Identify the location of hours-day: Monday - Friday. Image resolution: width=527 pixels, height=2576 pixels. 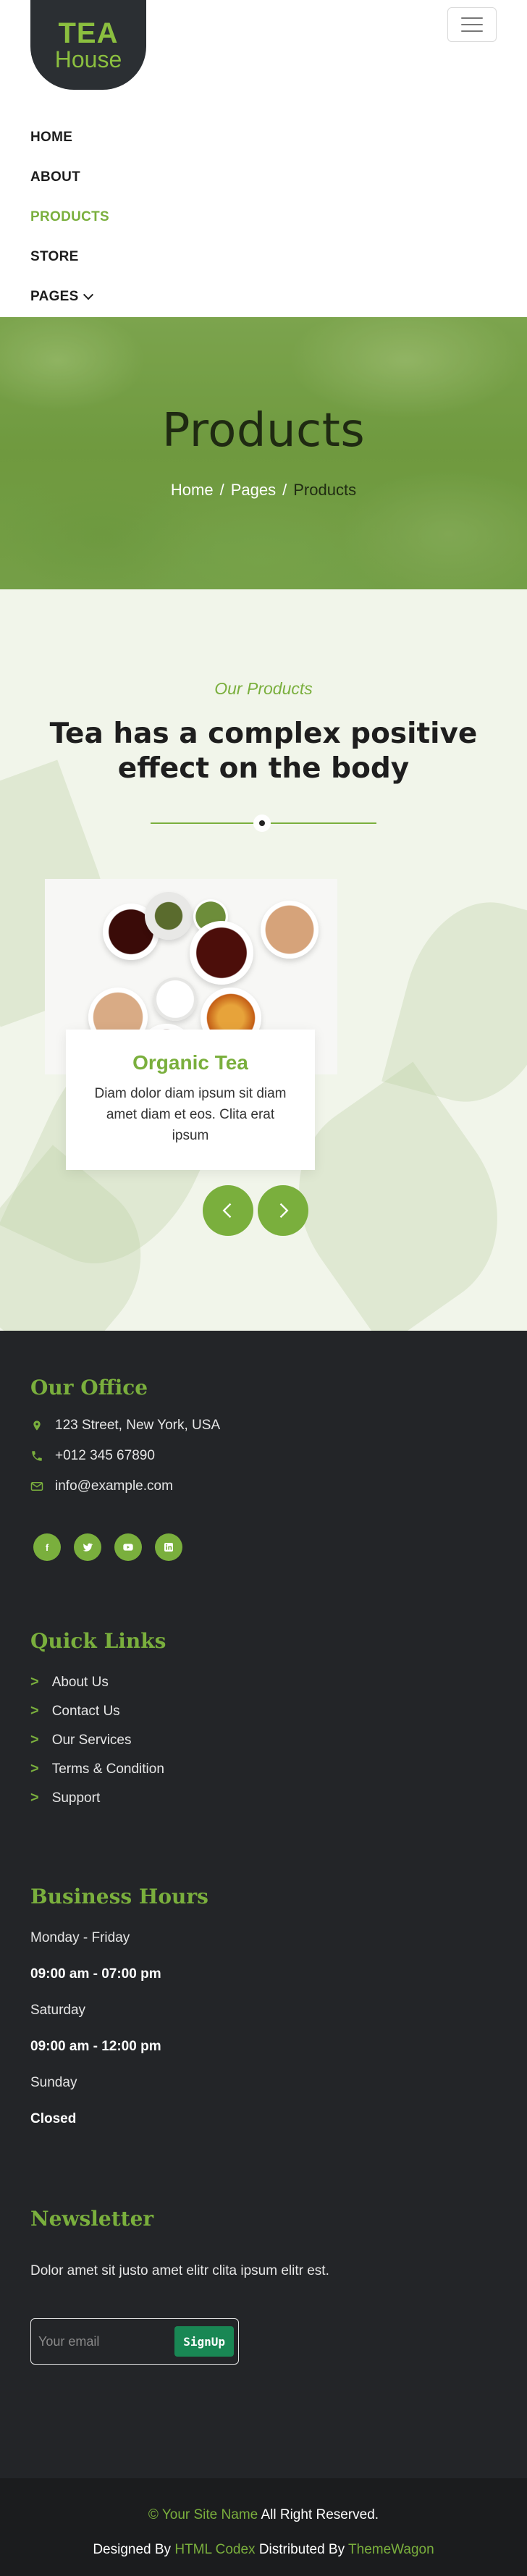
(80, 1937).